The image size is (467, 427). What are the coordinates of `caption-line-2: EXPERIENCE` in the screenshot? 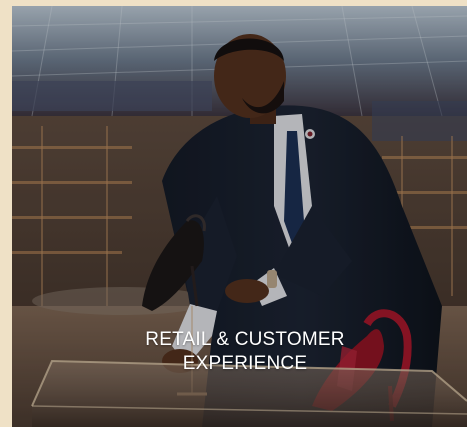 It's located at (245, 363).